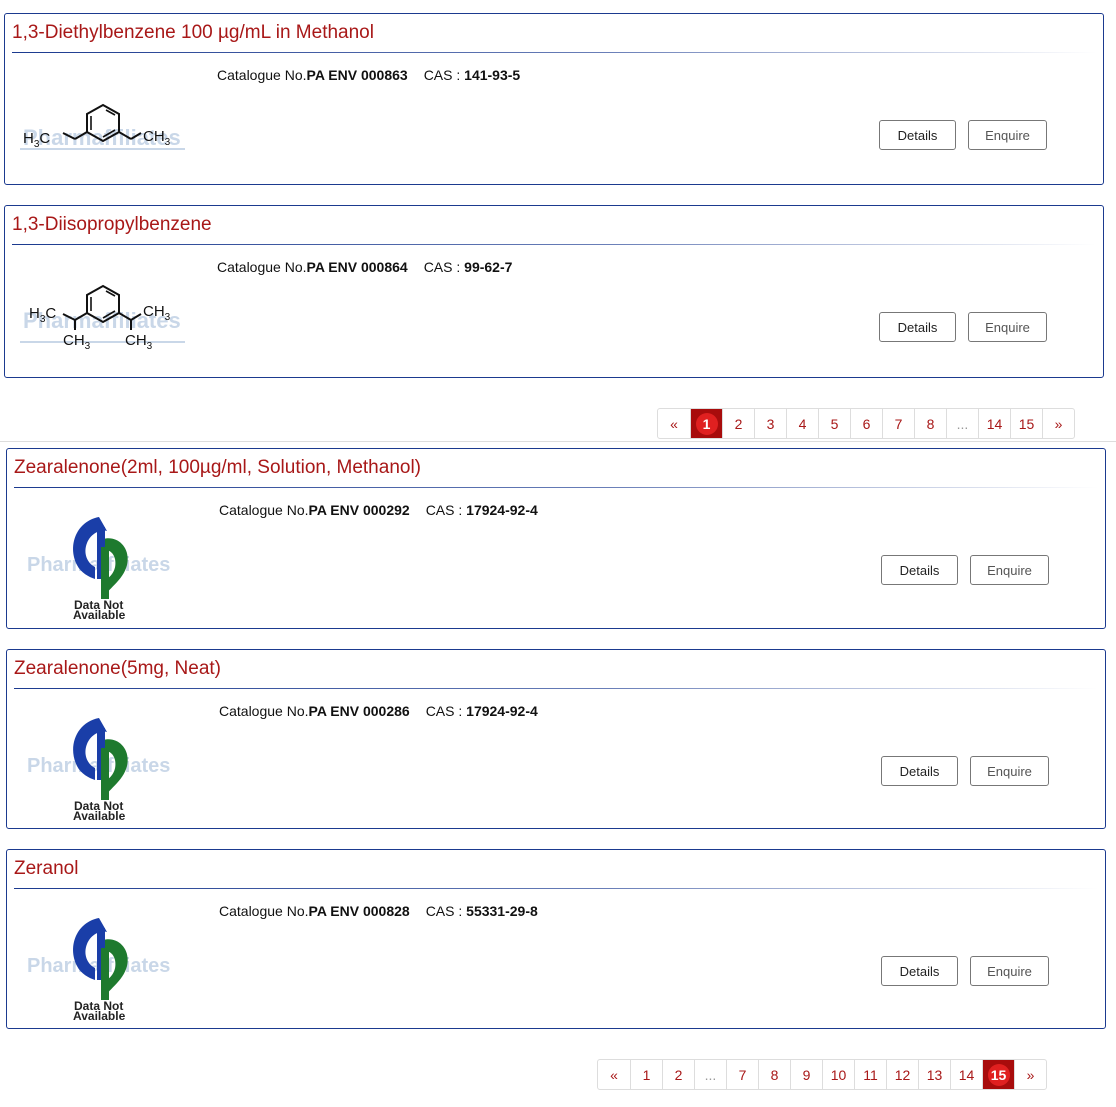 This screenshot has width=1116, height=1107. I want to click on pagination: « 1 2 3 4 5 6 7 8... 14 15», so click(866, 423).